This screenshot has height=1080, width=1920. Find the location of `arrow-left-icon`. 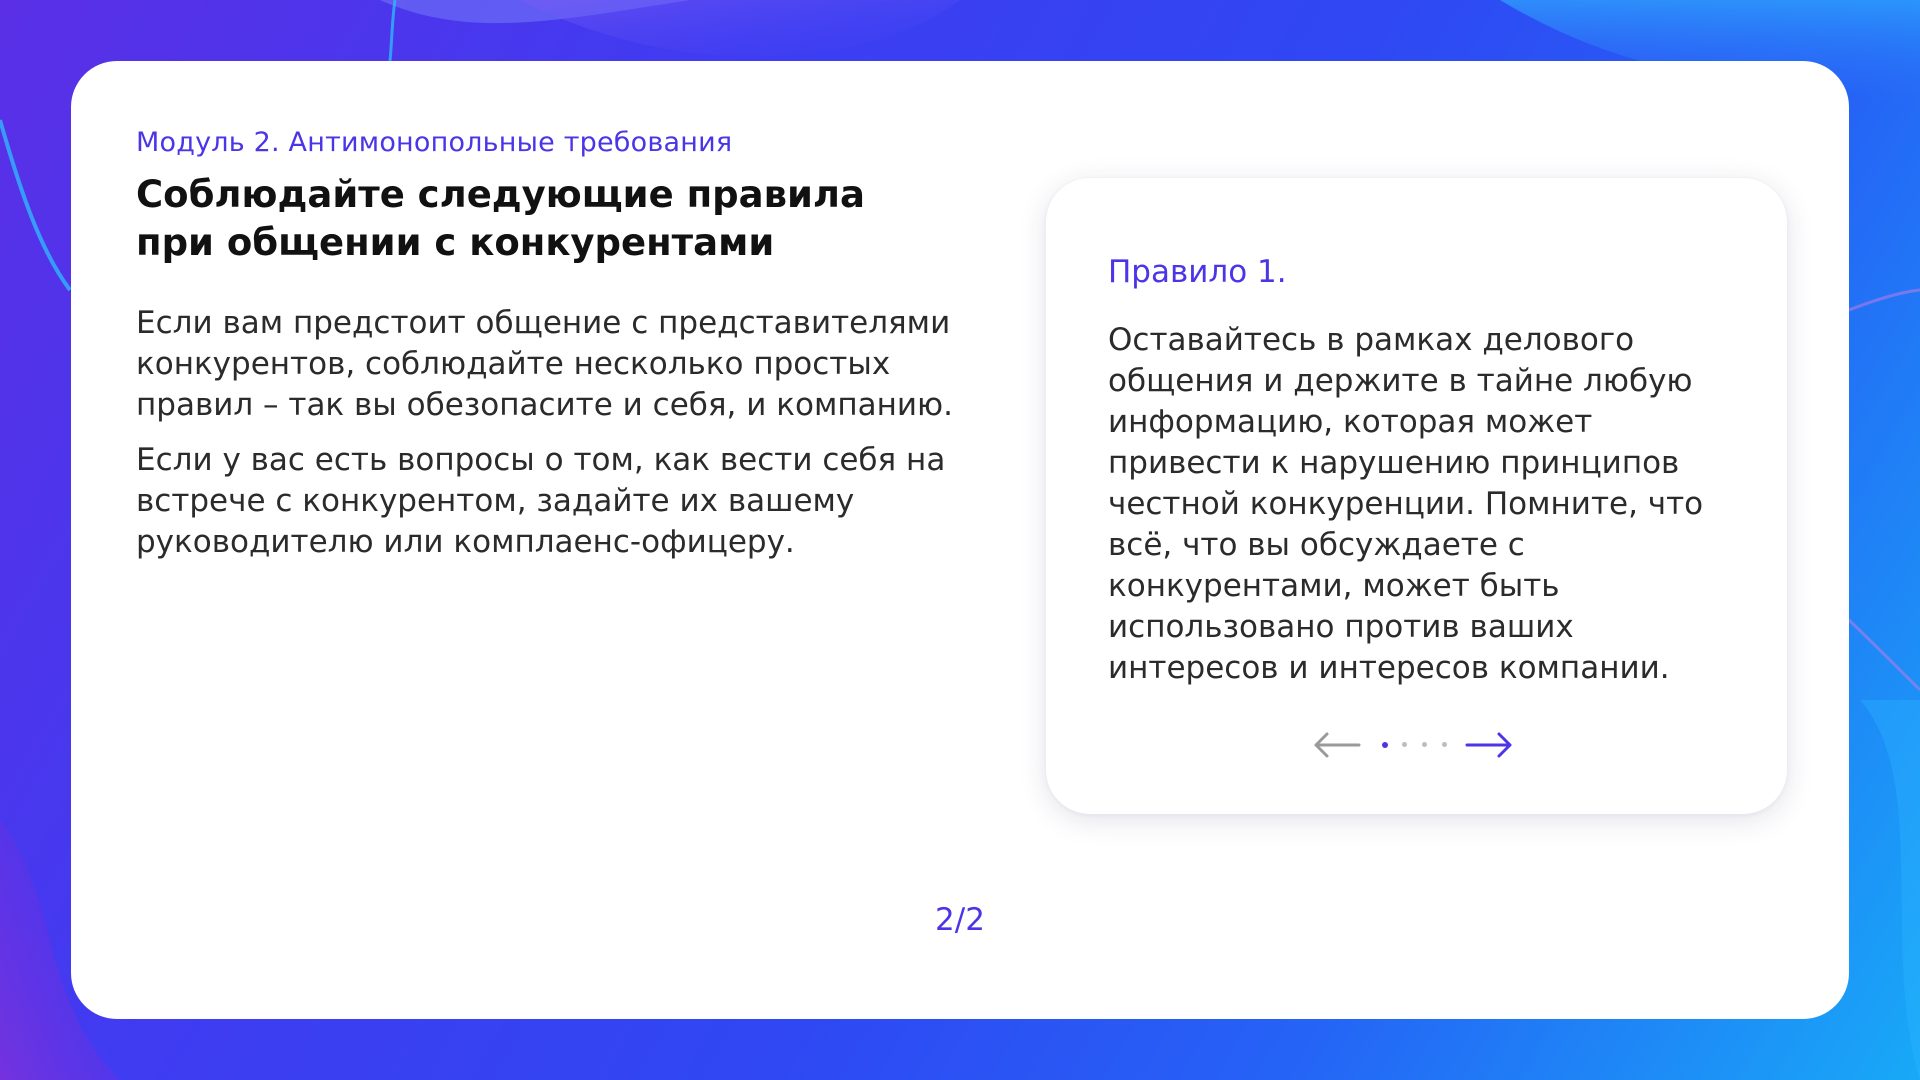

arrow-left-icon is located at coordinates (1337, 745).